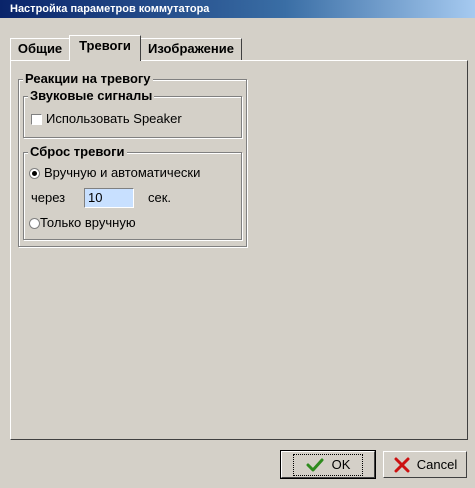  I want to click on alarm-reactions-title: Реакции на тревогу, so click(88, 78).